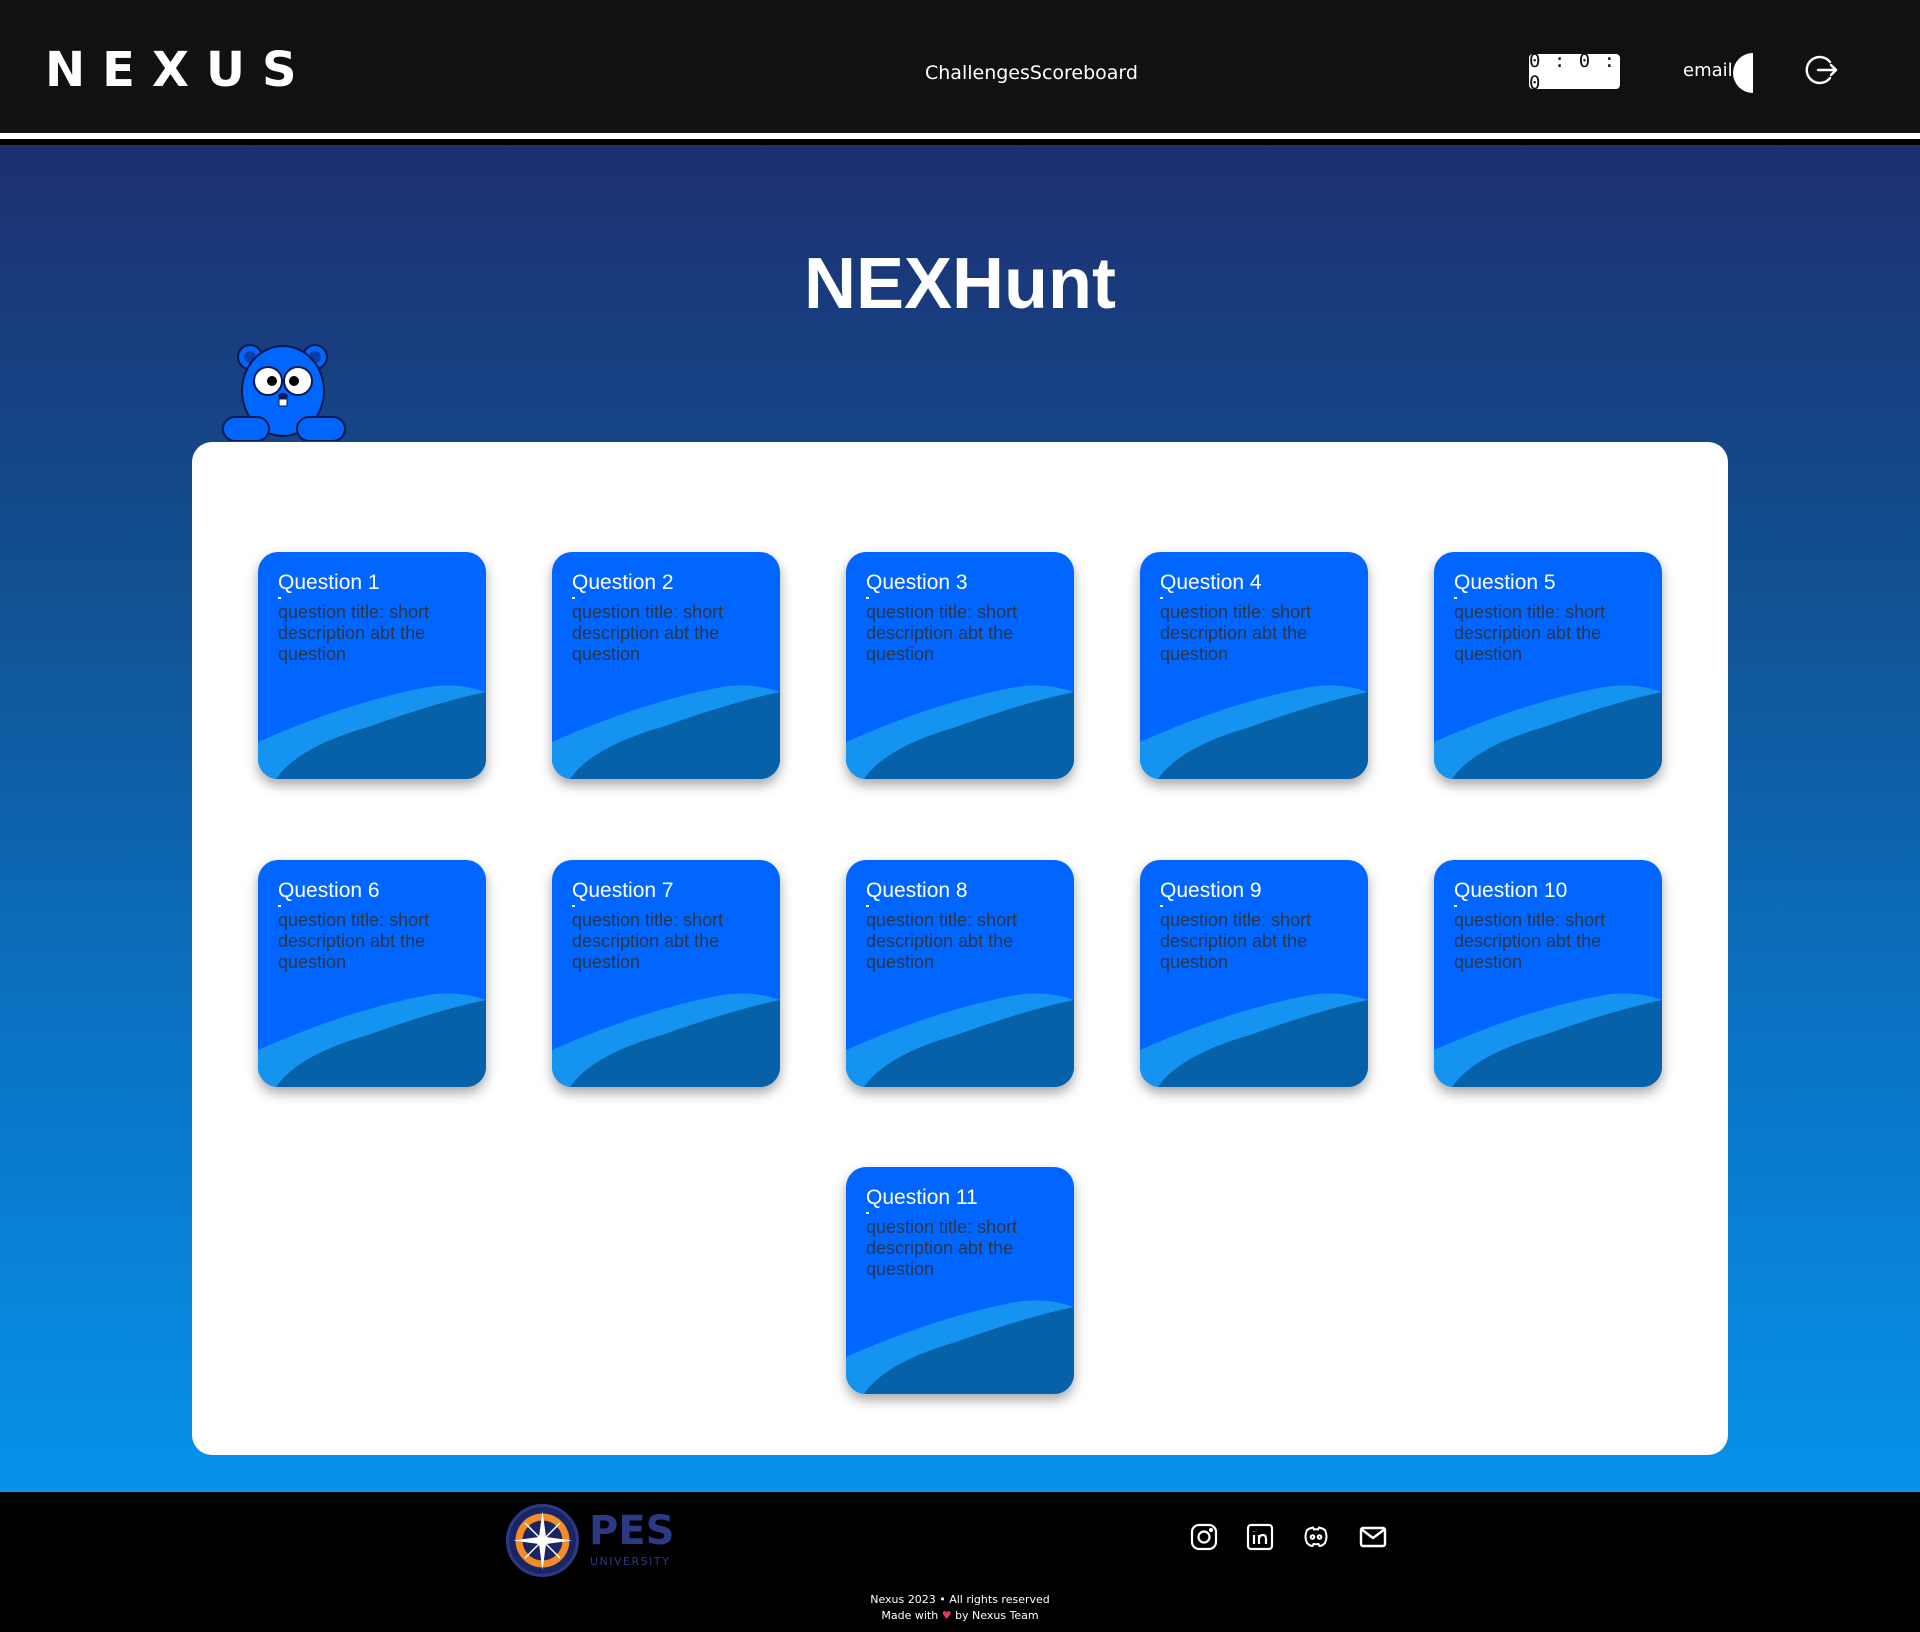 The width and height of the screenshot is (1920, 1632). What do you see at coordinates (960, 284) in the screenshot?
I see `page-title: NEXHunt` at bounding box center [960, 284].